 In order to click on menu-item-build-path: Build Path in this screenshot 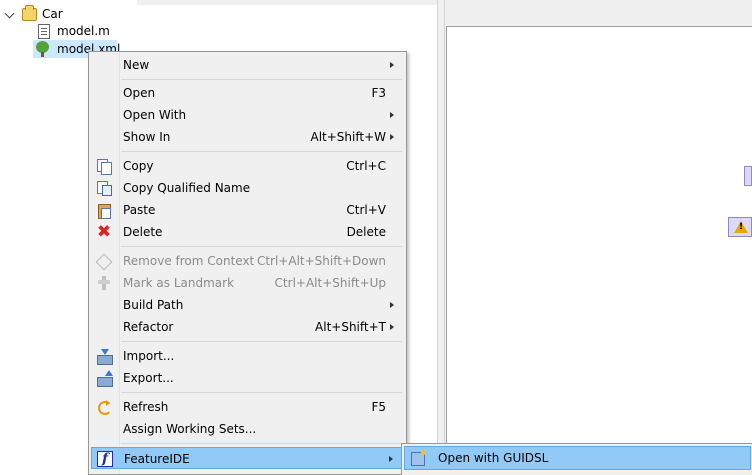, I will do `click(247, 305)`.